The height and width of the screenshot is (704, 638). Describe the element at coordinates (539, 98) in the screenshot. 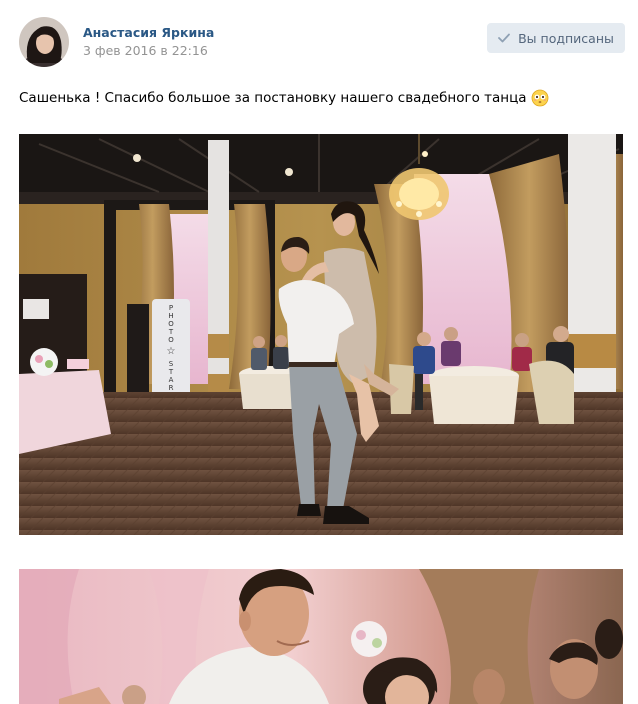

I see `flushed-face-icon` at that location.